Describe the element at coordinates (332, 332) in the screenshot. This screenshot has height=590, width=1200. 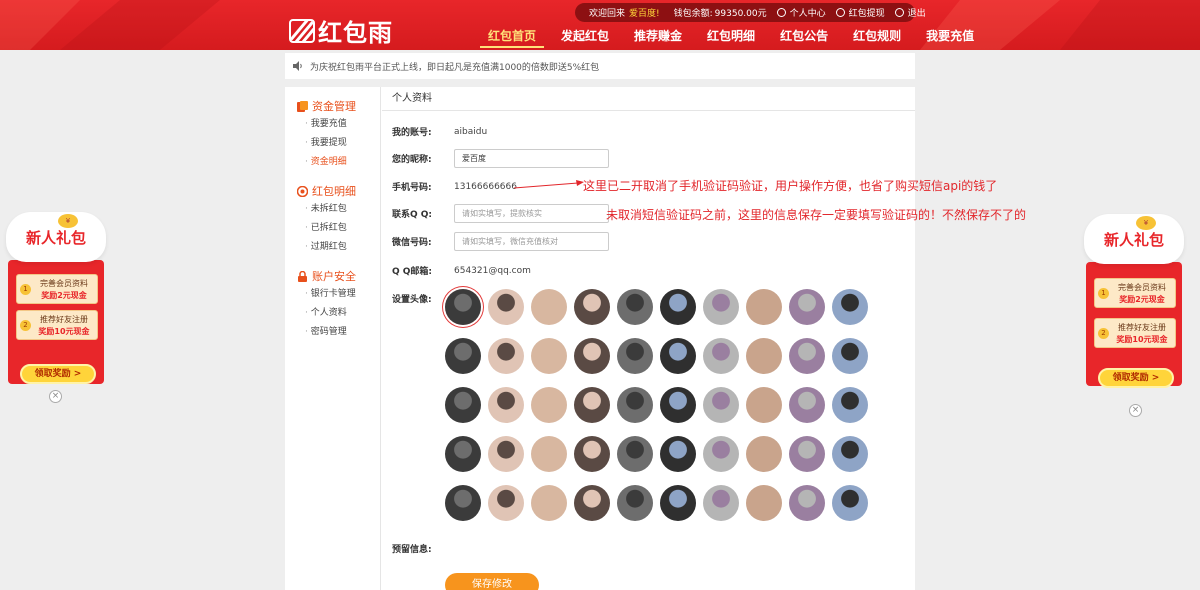
I see `sidebar-item-password: 密码管理` at that location.